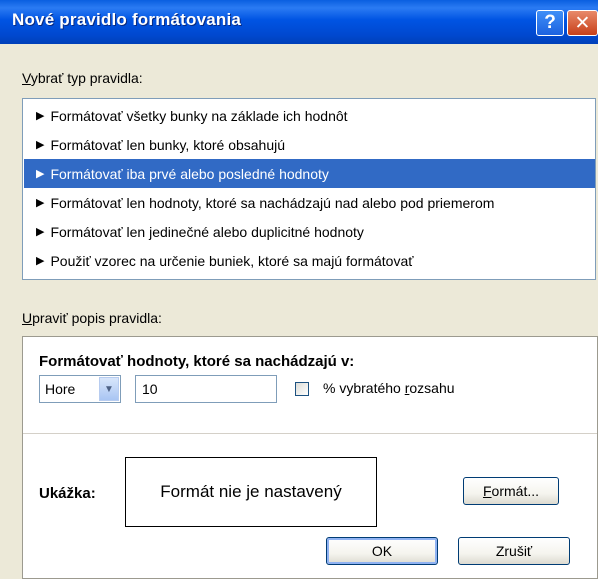 The width and height of the screenshot is (598, 579). I want to click on cancel-button-label: Zrušiť, so click(514, 551).